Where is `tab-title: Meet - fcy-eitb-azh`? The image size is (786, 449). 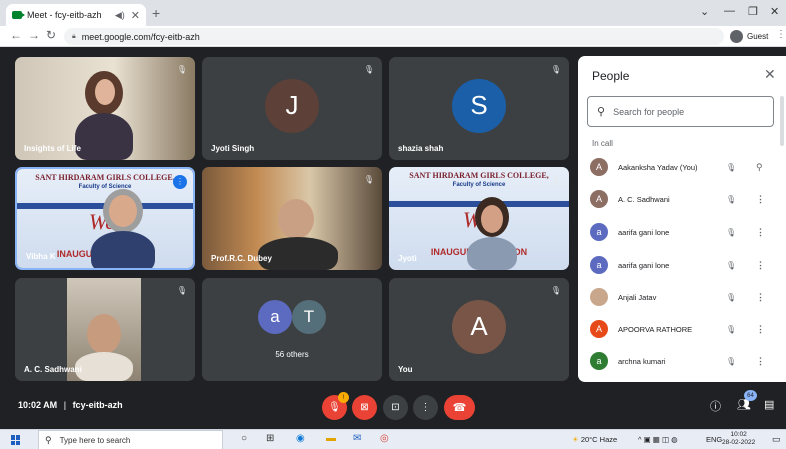
tab-title: Meet - fcy-eitb-azh is located at coordinates (64, 15).